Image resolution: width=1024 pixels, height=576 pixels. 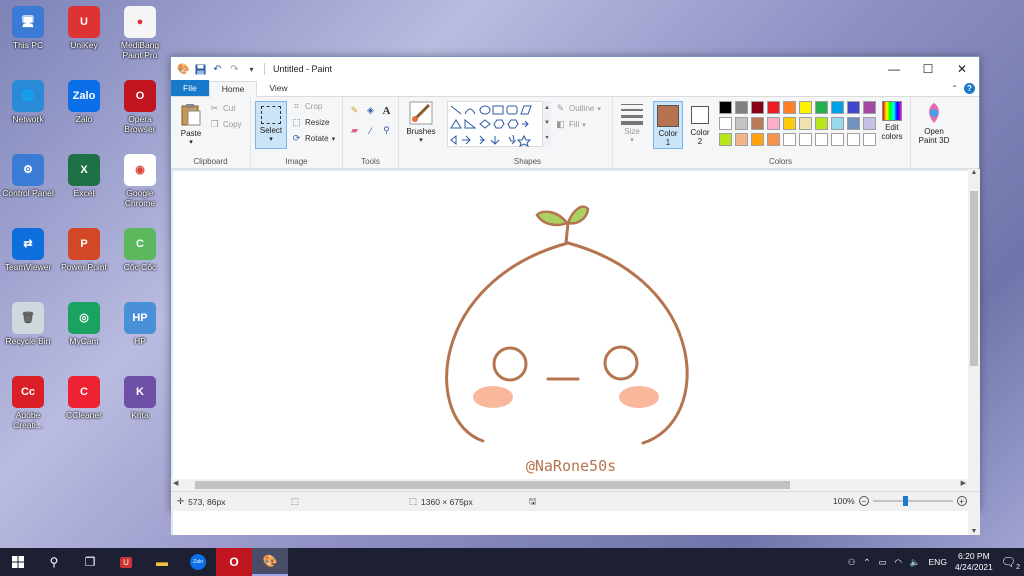 What do you see at coordinates (84, 102) in the screenshot?
I see `desktop-icon-zalo: Zalo Zalo` at bounding box center [84, 102].